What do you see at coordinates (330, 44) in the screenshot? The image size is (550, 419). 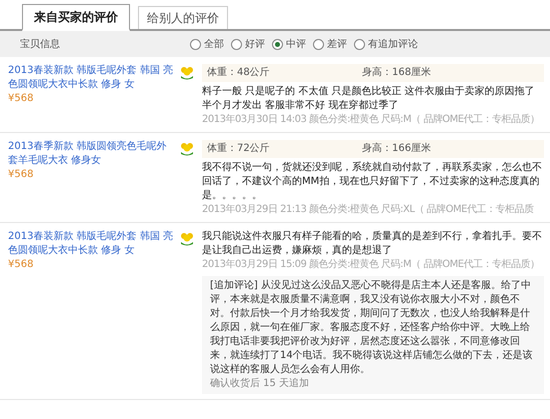 I see `radio-option: 差评` at bounding box center [330, 44].